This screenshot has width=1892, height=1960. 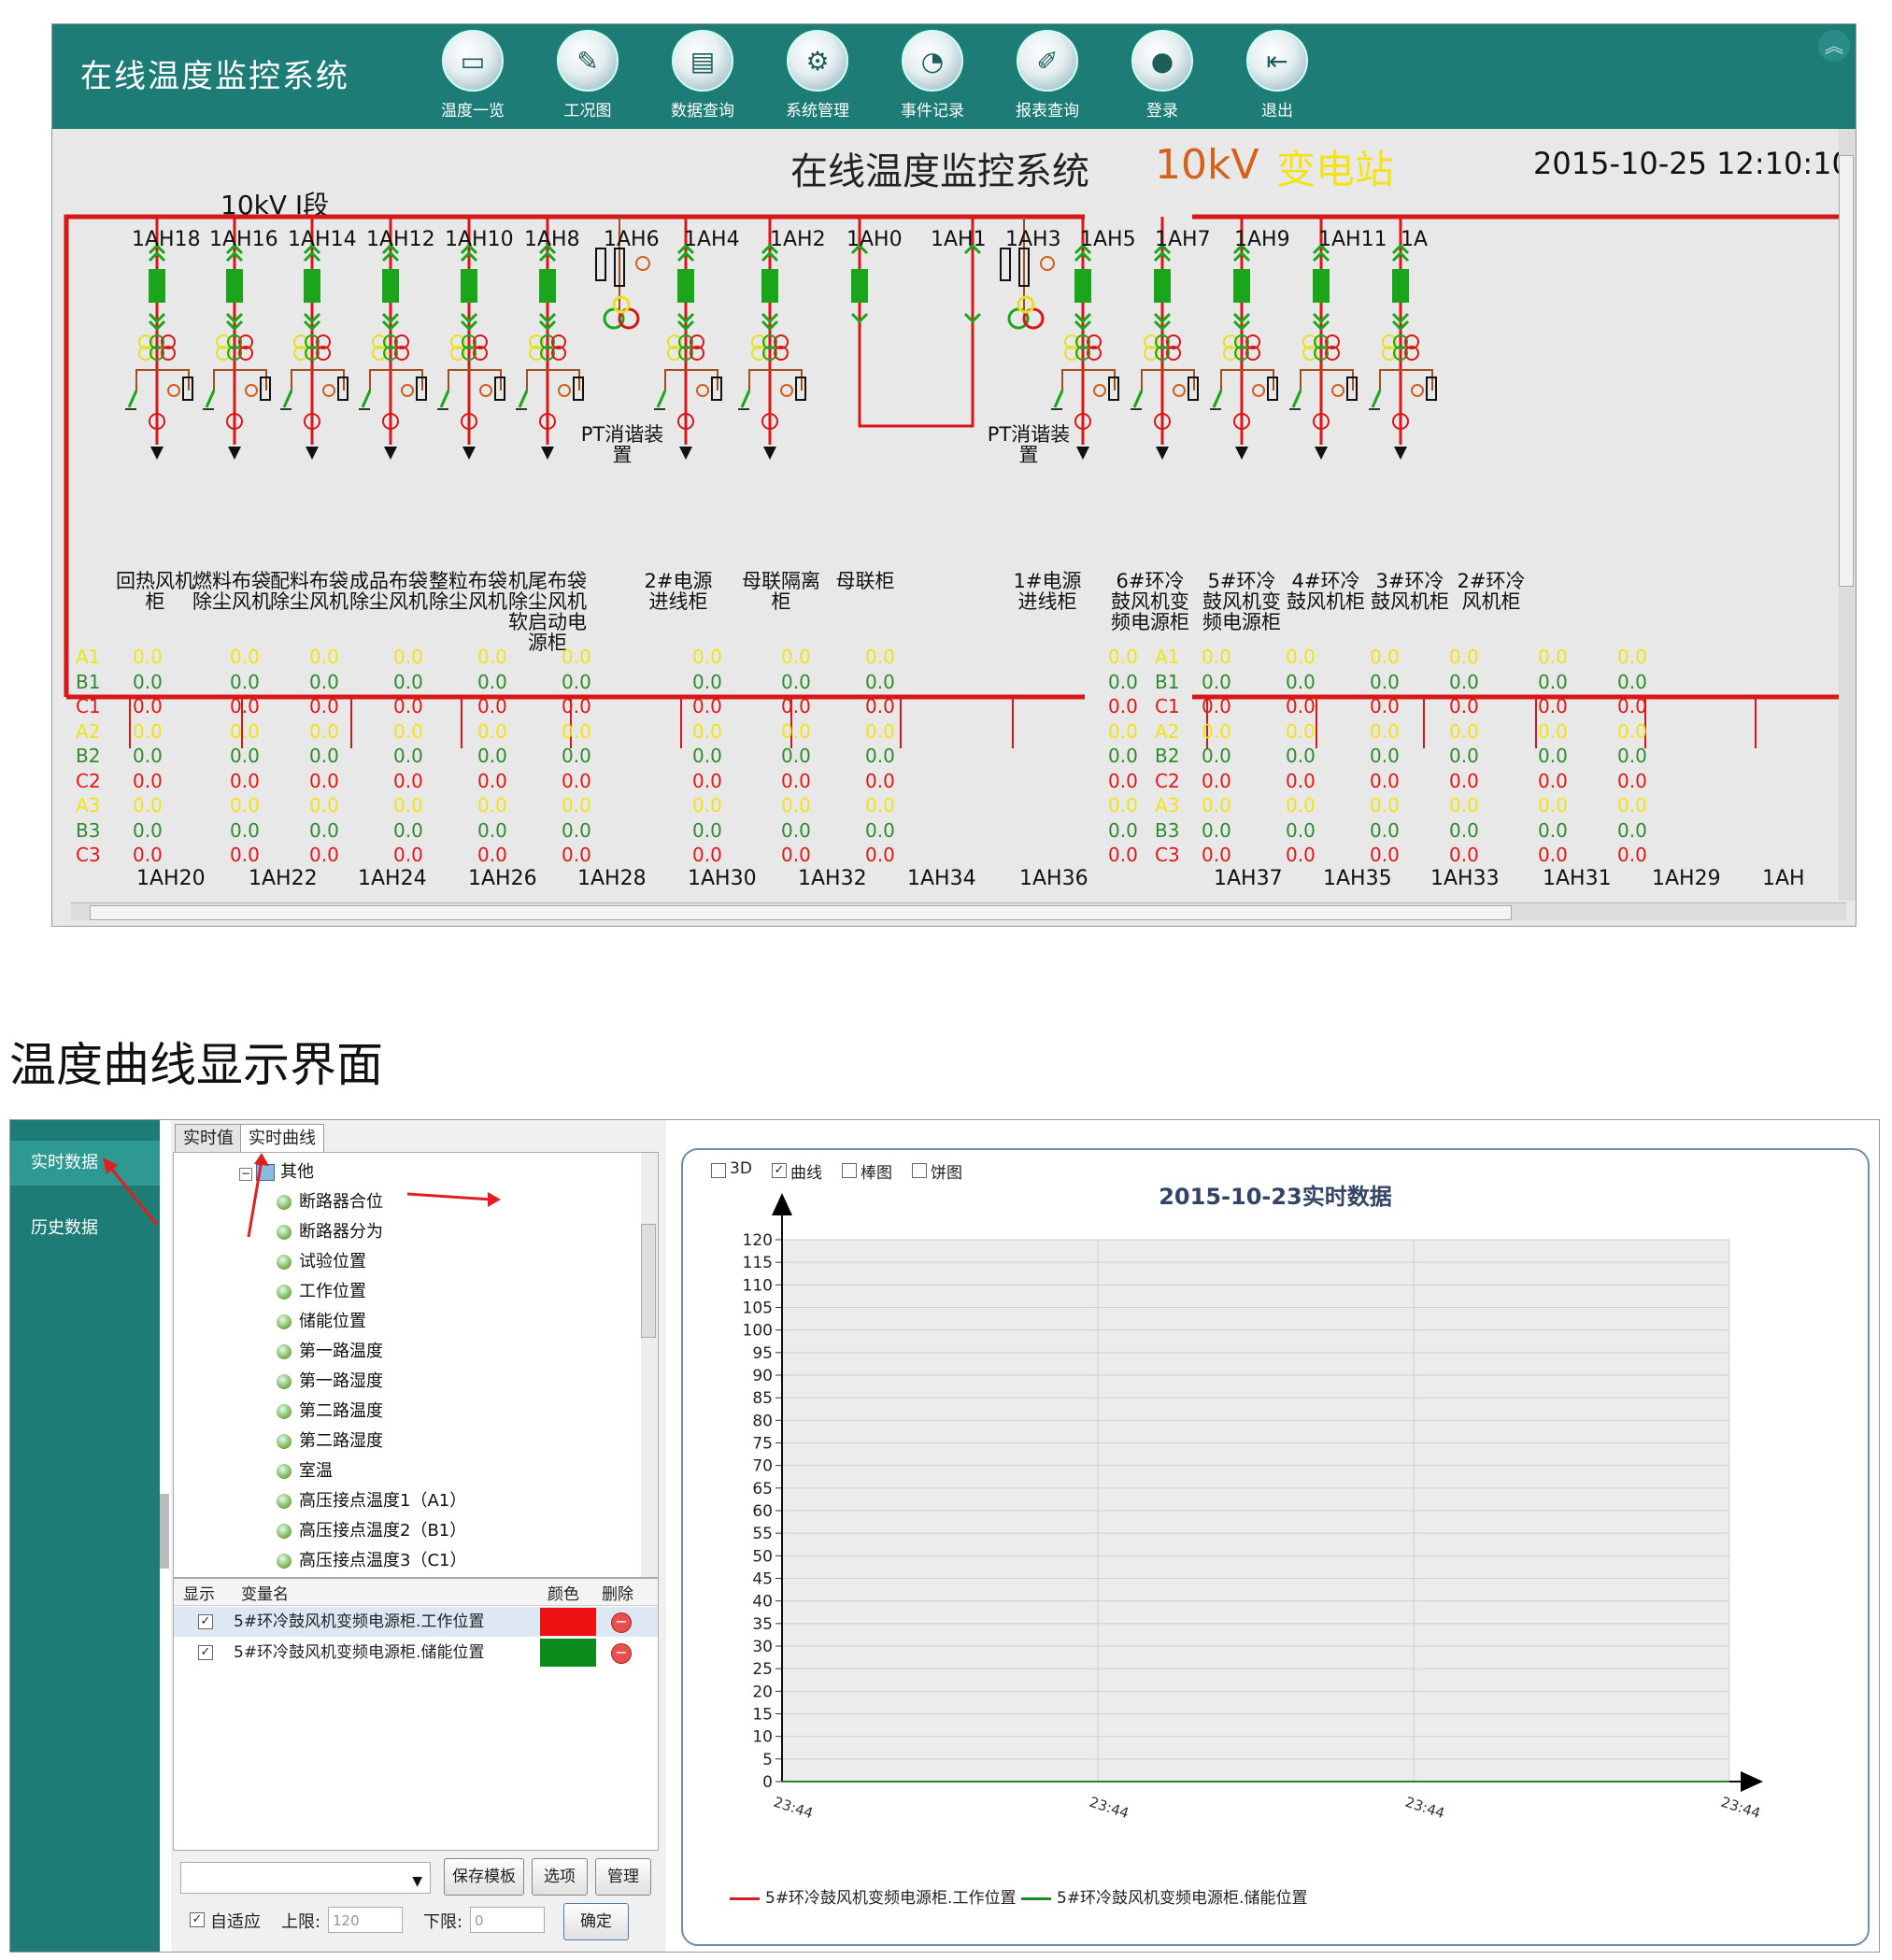 What do you see at coordinates (318, 380) in the screenshot?
I see `ground-branch` at bounding box center [318, 380].